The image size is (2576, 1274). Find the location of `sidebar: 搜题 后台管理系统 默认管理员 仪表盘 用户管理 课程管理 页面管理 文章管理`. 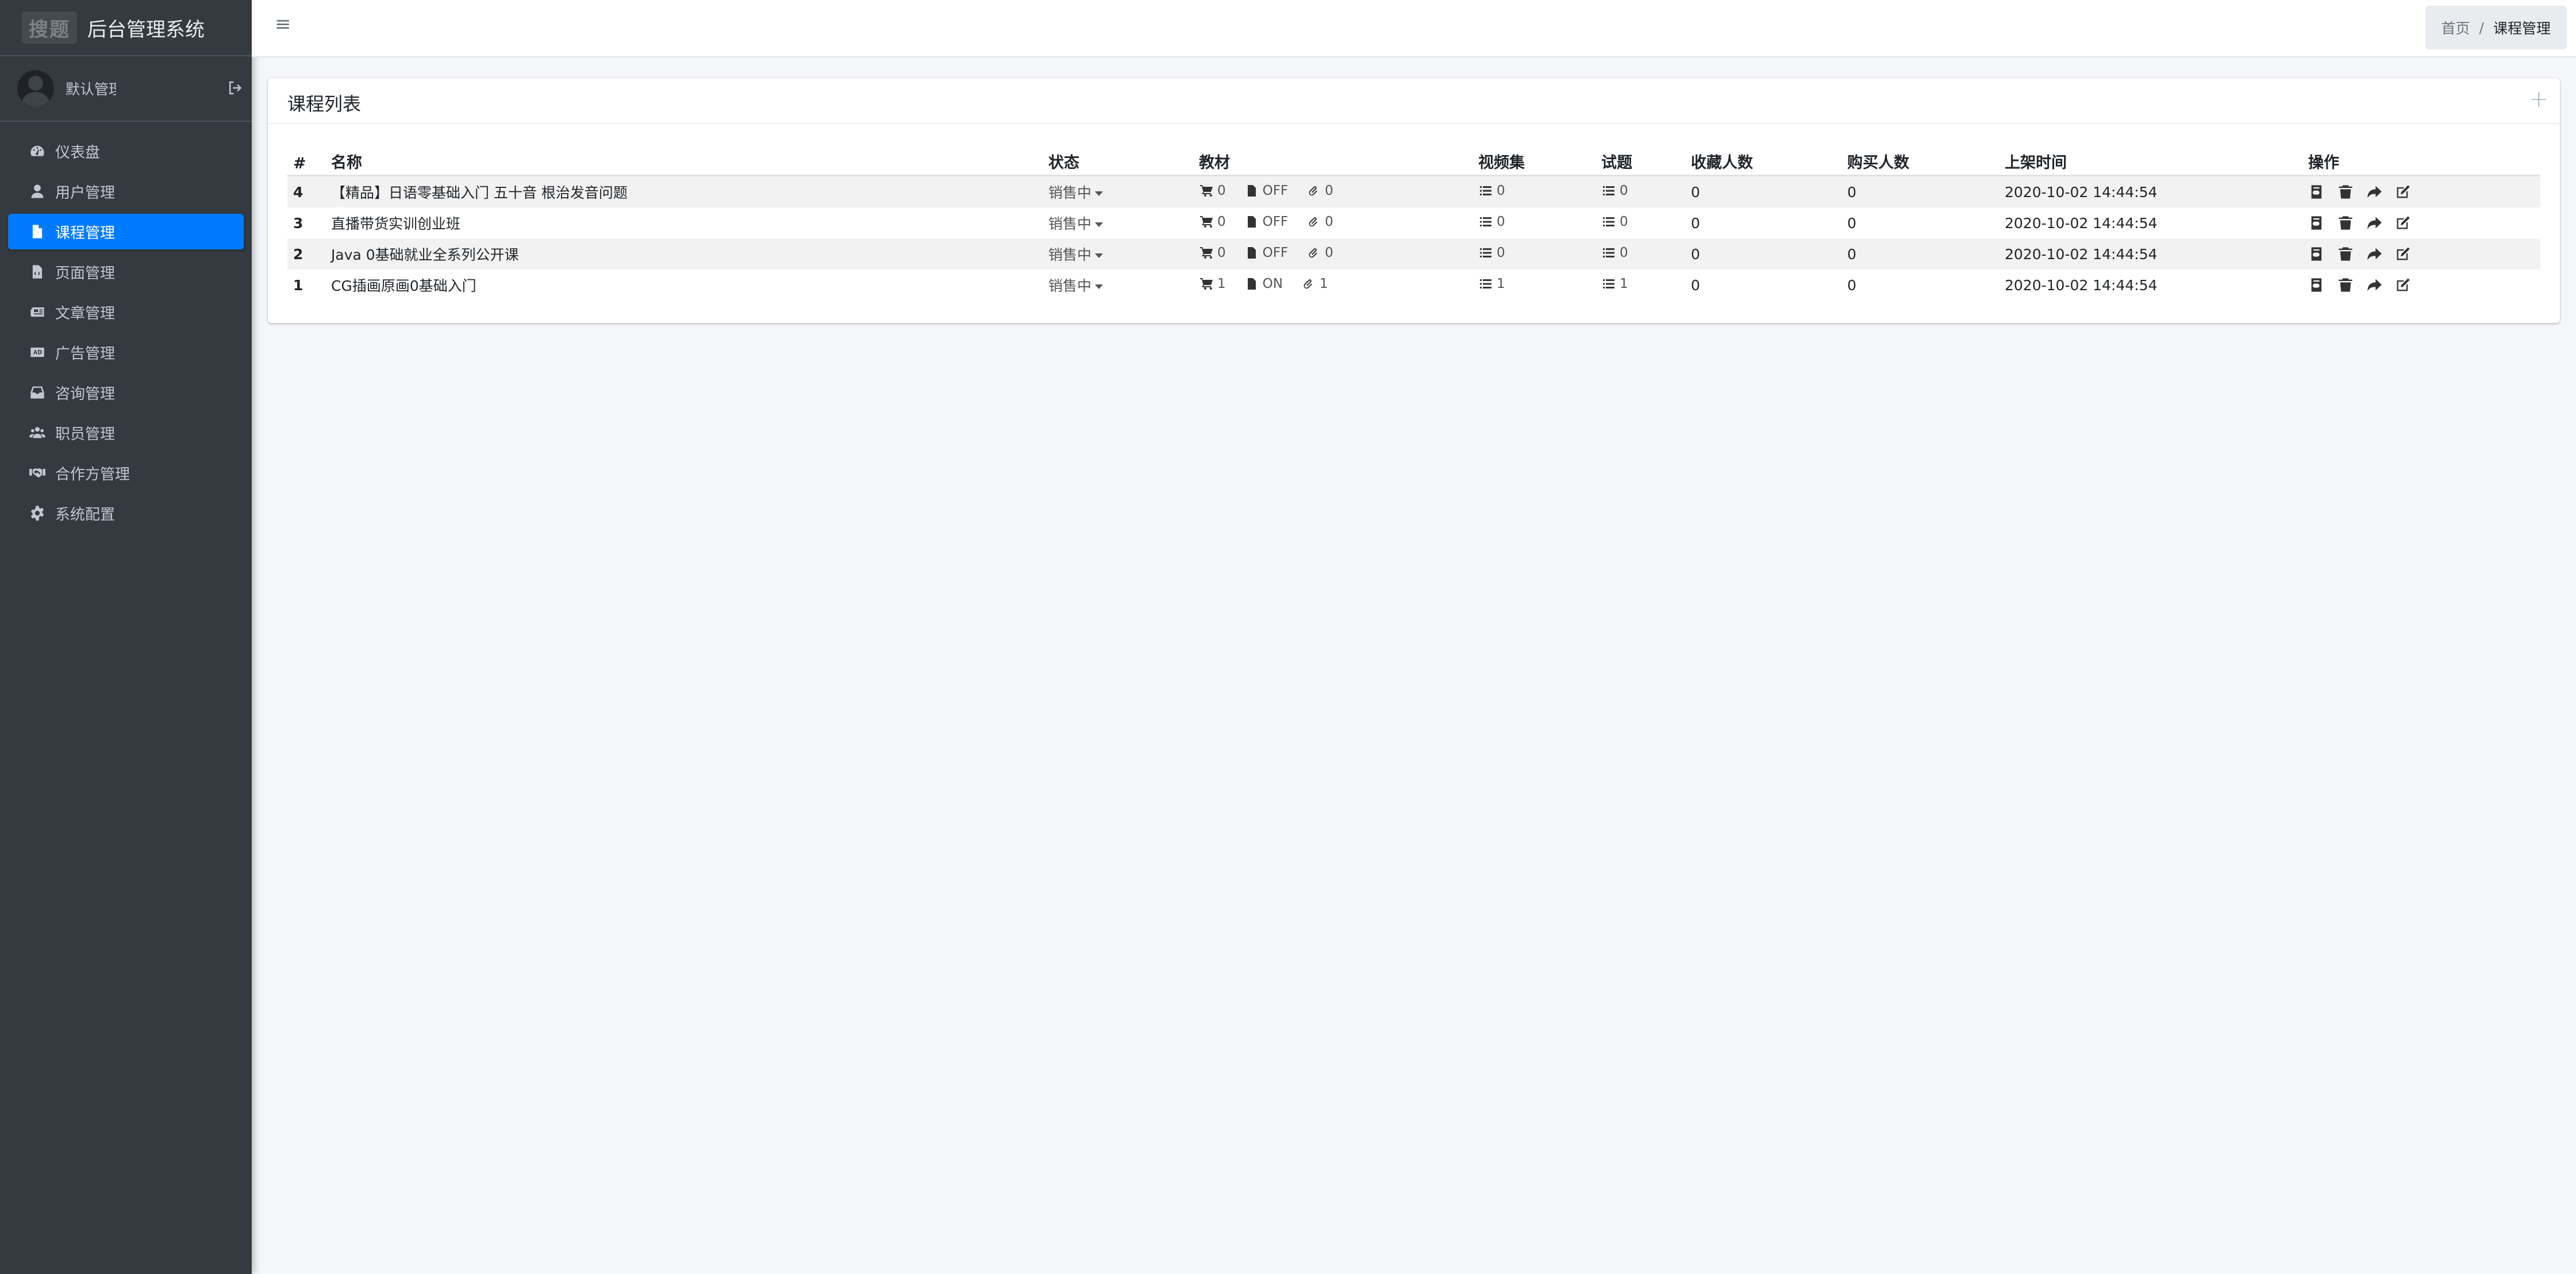

sidebar: 搜题 后台管理系统 默认管理员 仪表盘 用户管理 课程管理 页面管理 文章管理 is located at coordinates (126, 637).